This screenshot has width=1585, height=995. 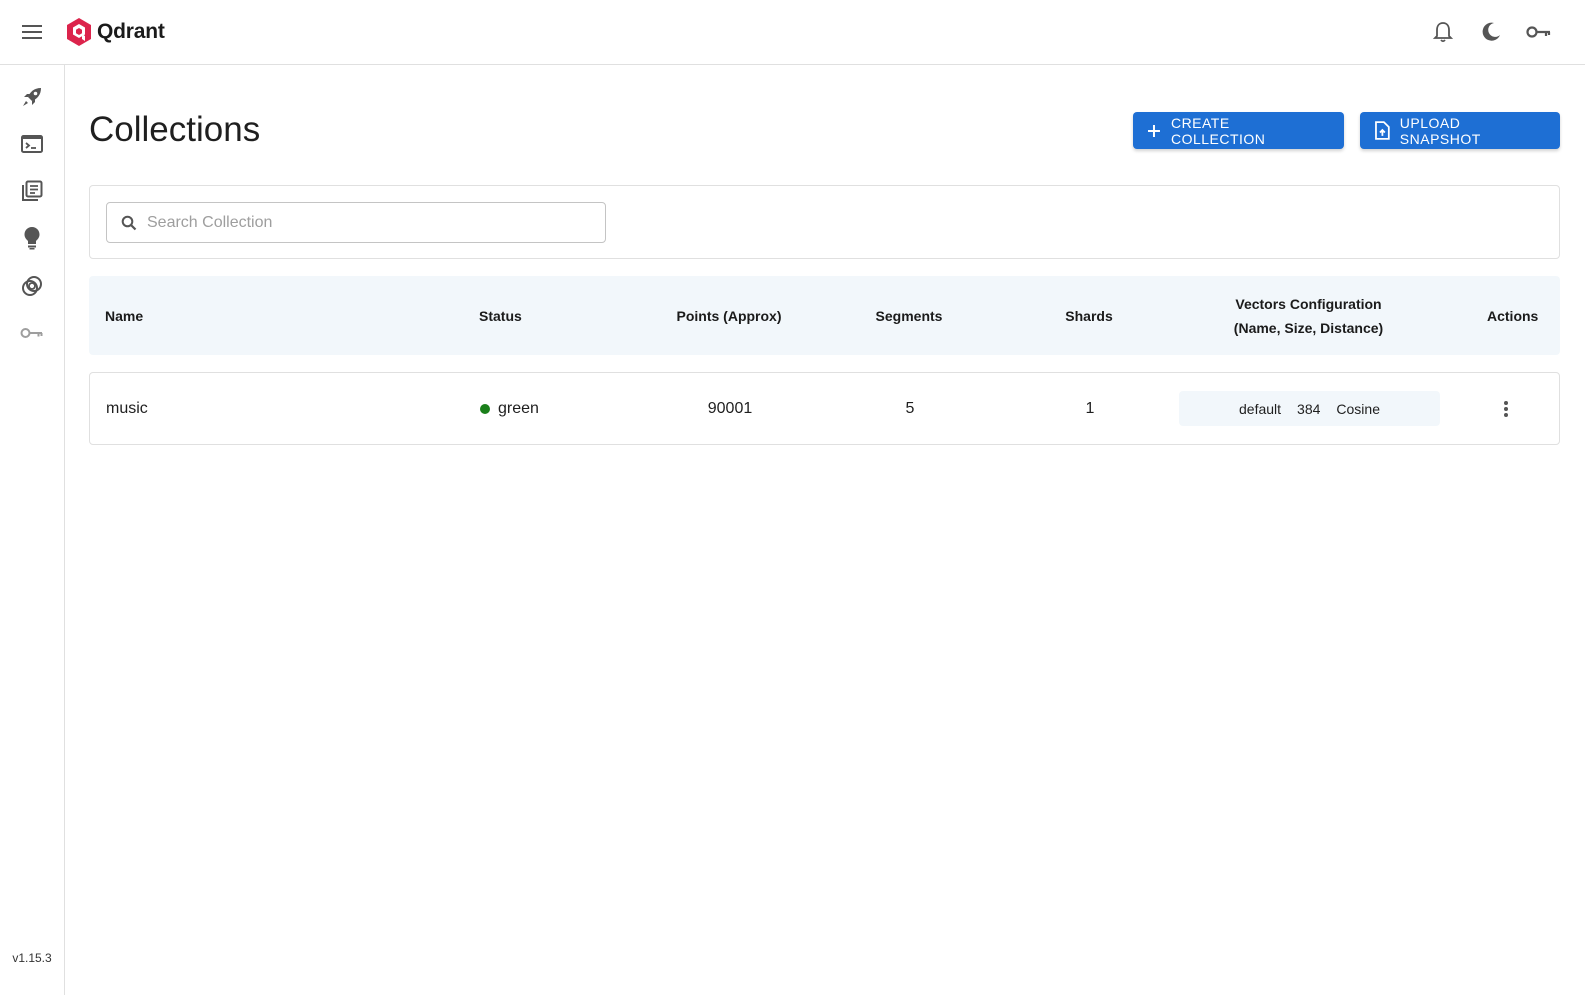 I want to click on search-card, so click(x=824, y=222).